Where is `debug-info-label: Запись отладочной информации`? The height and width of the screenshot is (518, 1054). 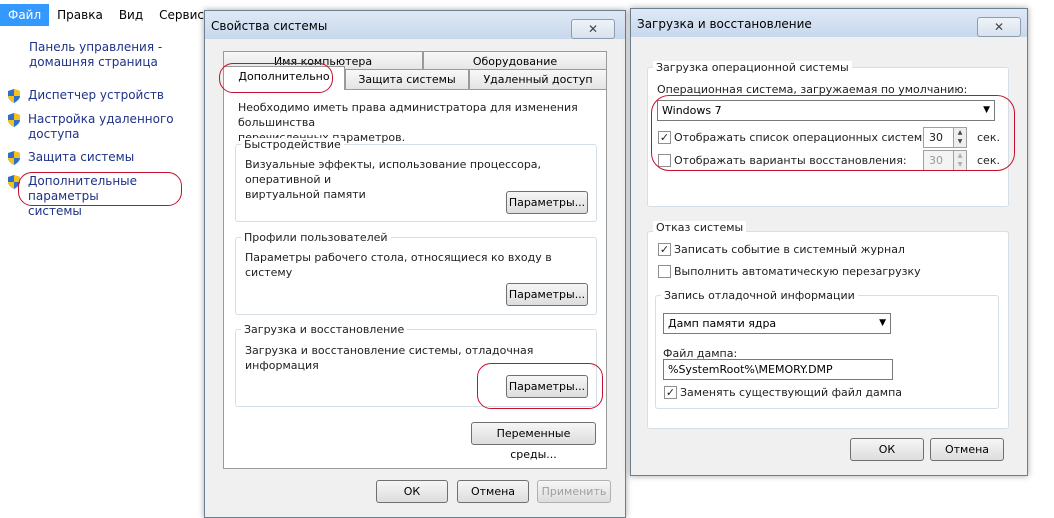
debug-info-label: Запись отладочной информации is located at coordinates (759, 295).